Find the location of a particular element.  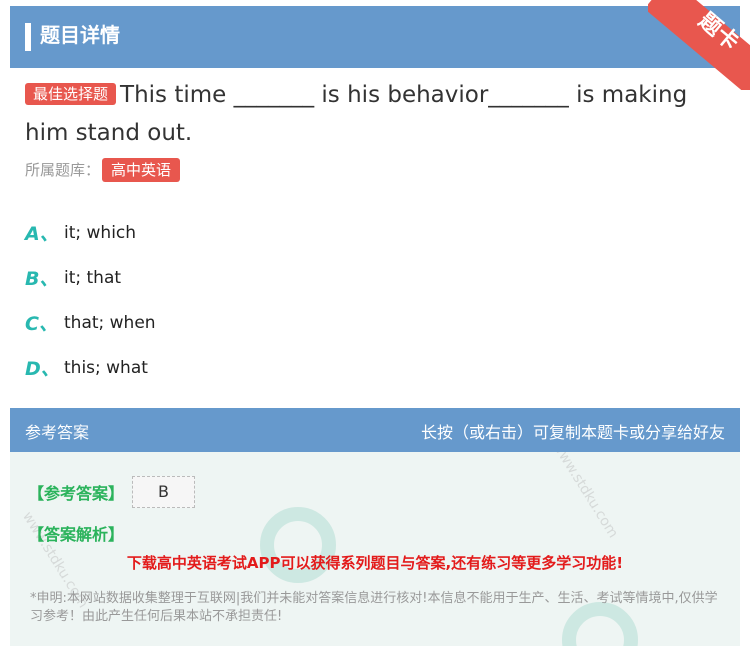

bank-tag: 高中英语 is located at coordinates (141, 170).